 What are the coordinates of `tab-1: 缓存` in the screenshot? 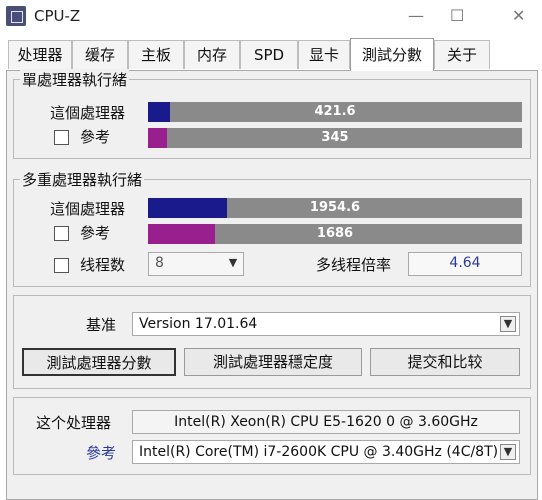 It's located at (100, 54).